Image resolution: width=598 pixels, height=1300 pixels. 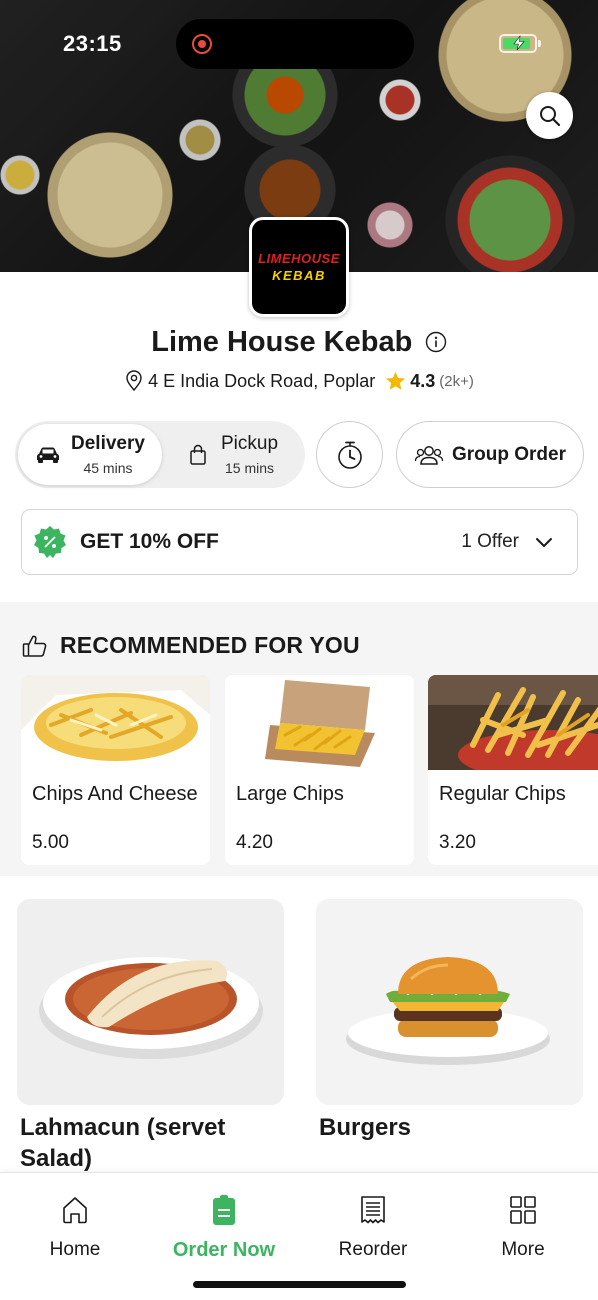 I want to click on search-button, so click(x=549, y=115).